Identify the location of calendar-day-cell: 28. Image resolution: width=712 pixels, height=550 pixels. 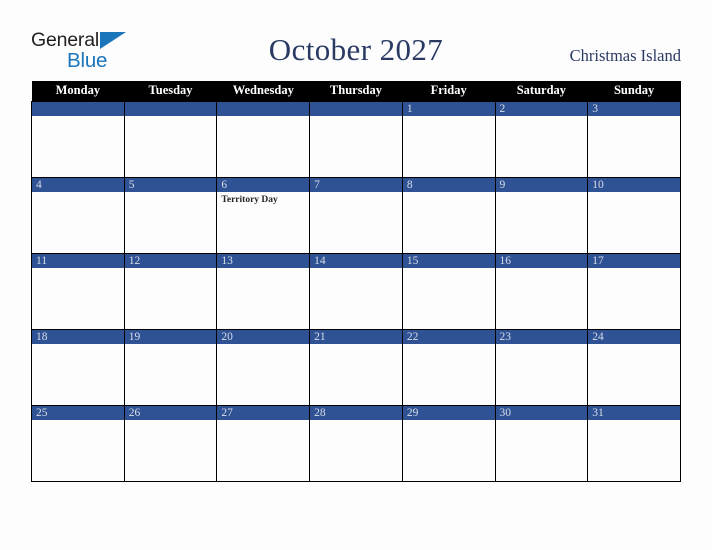
(356, 443).